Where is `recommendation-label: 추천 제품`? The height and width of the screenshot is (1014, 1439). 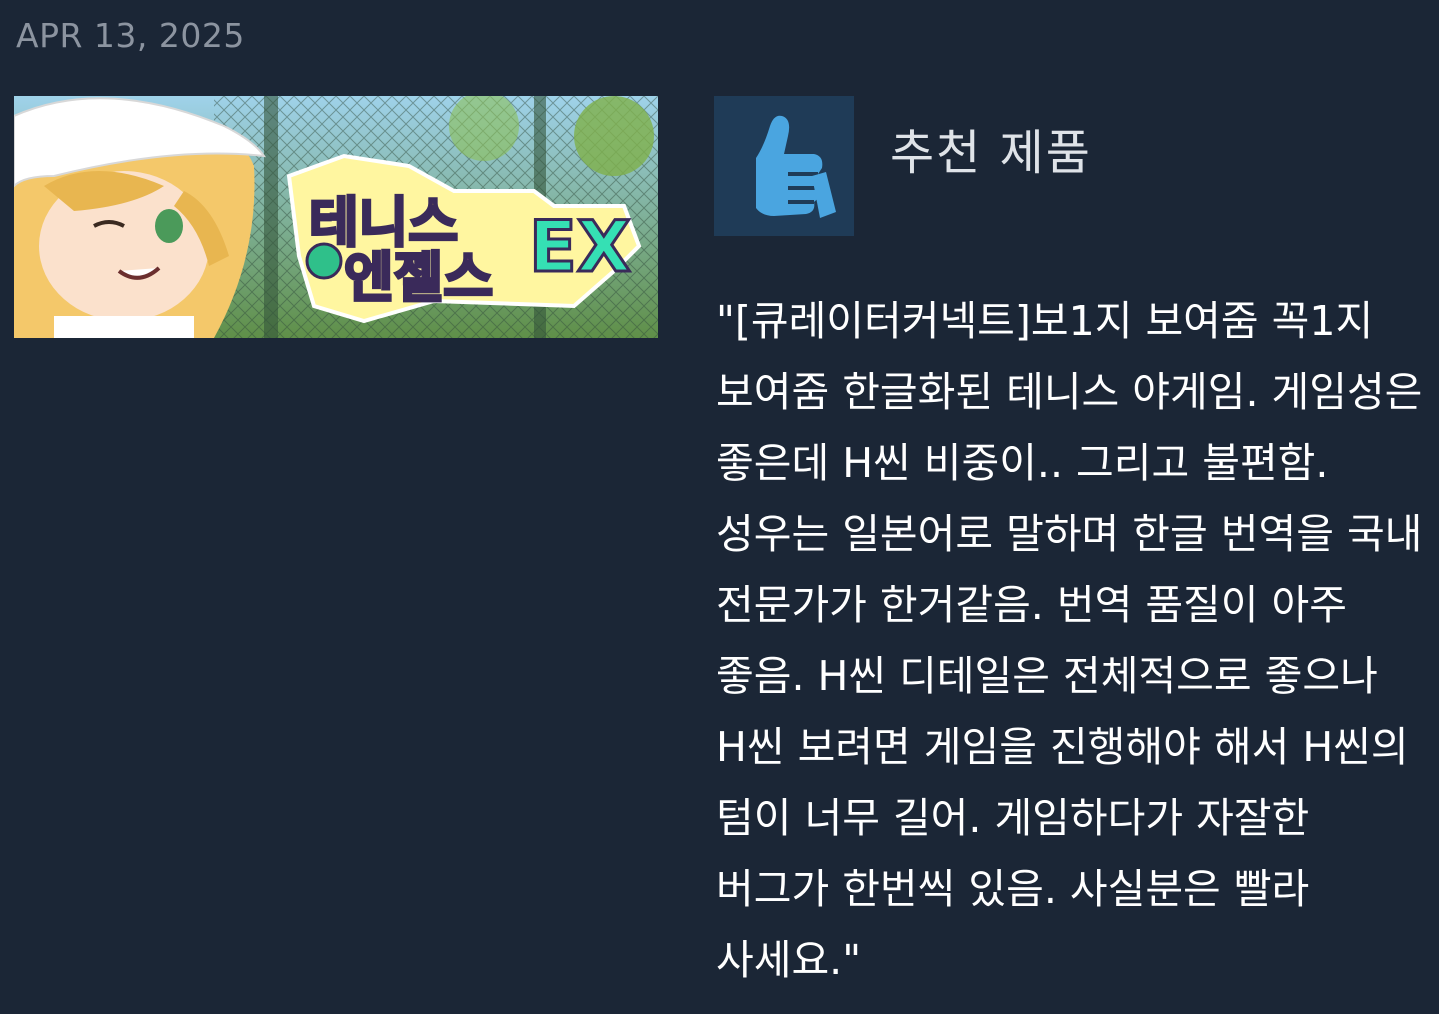
recommendation-label: 추천 제품 is located at coordinates (991, 153).